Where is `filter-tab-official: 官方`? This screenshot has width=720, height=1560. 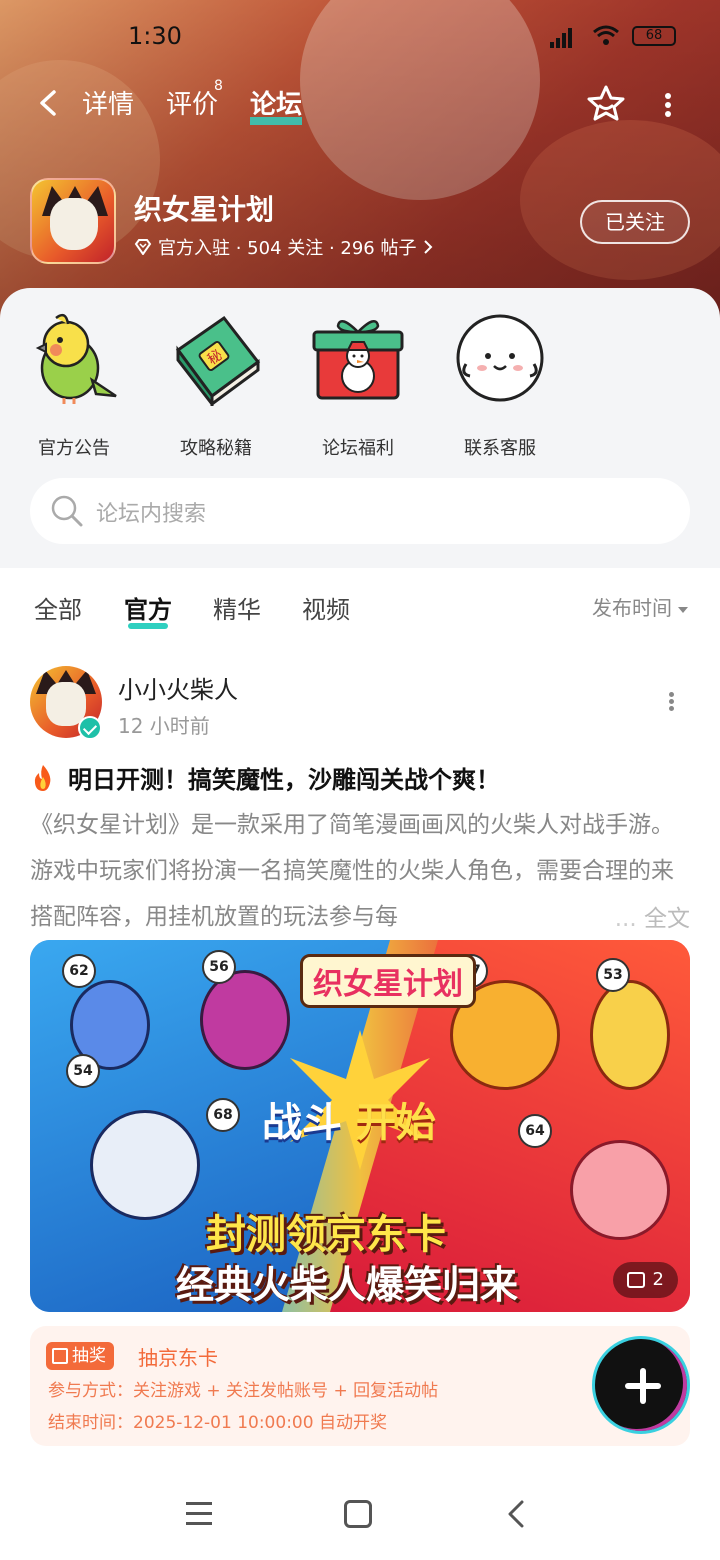 filter-tab-official: 官方 is located at coordinates (148, 609).